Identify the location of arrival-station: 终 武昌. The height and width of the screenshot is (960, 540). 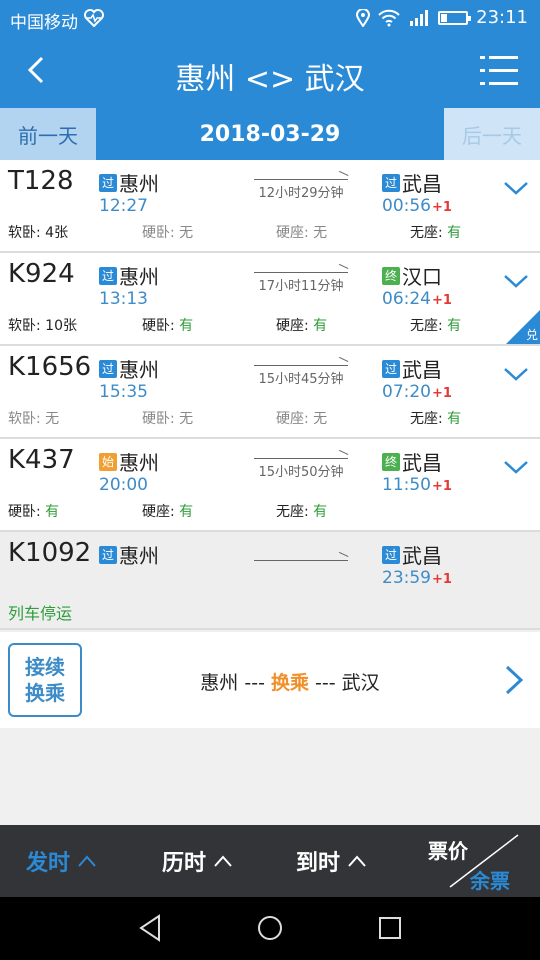
(412, 461).